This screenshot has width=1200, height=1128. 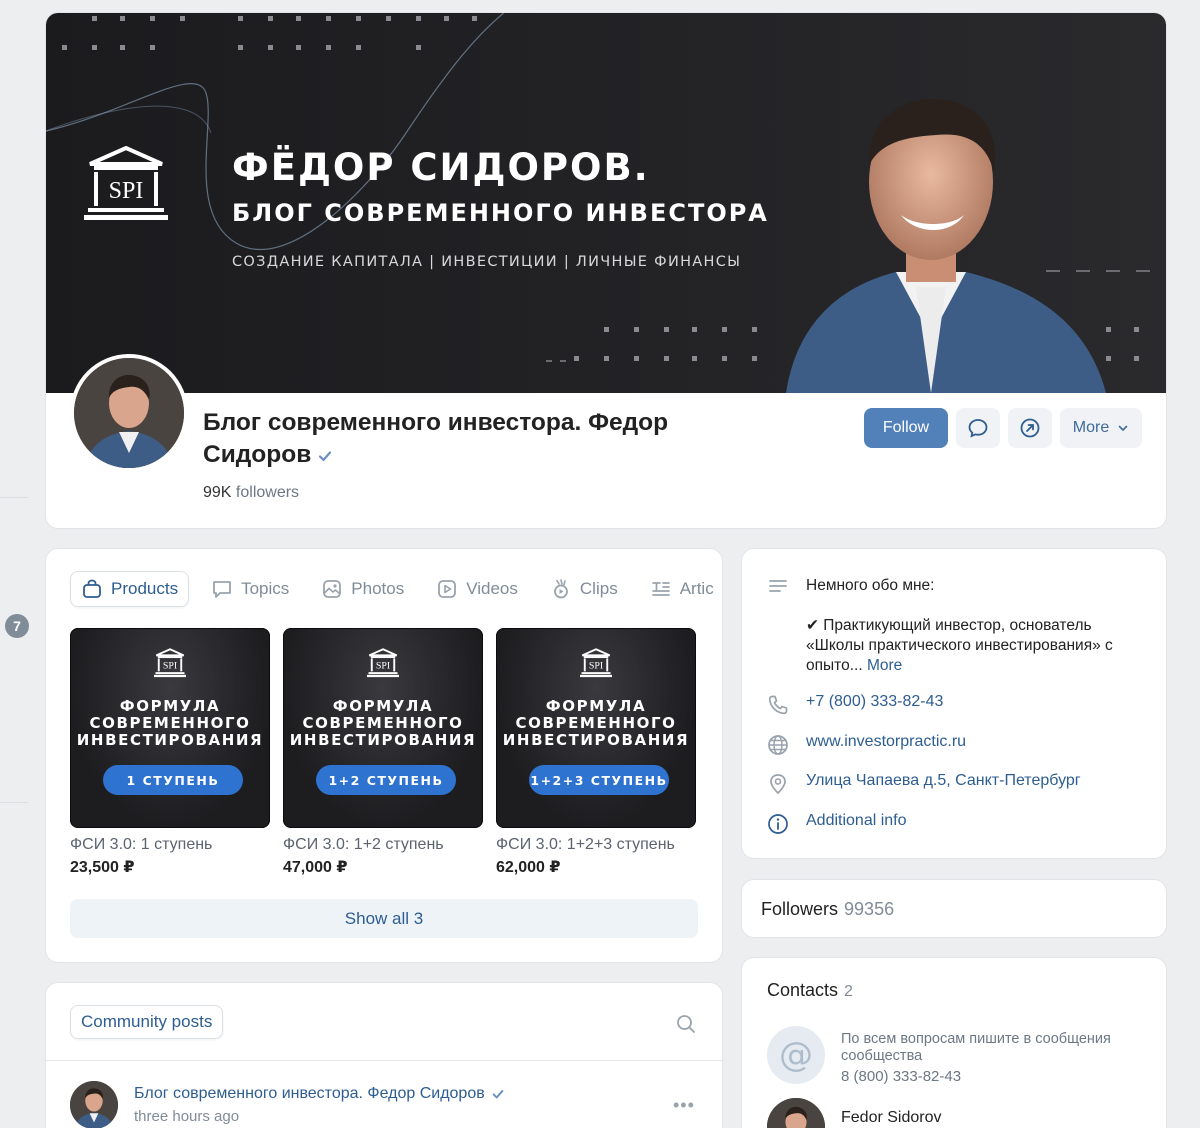 I want to click on additional-info-row: Additional info, so click(x=836, y=824).